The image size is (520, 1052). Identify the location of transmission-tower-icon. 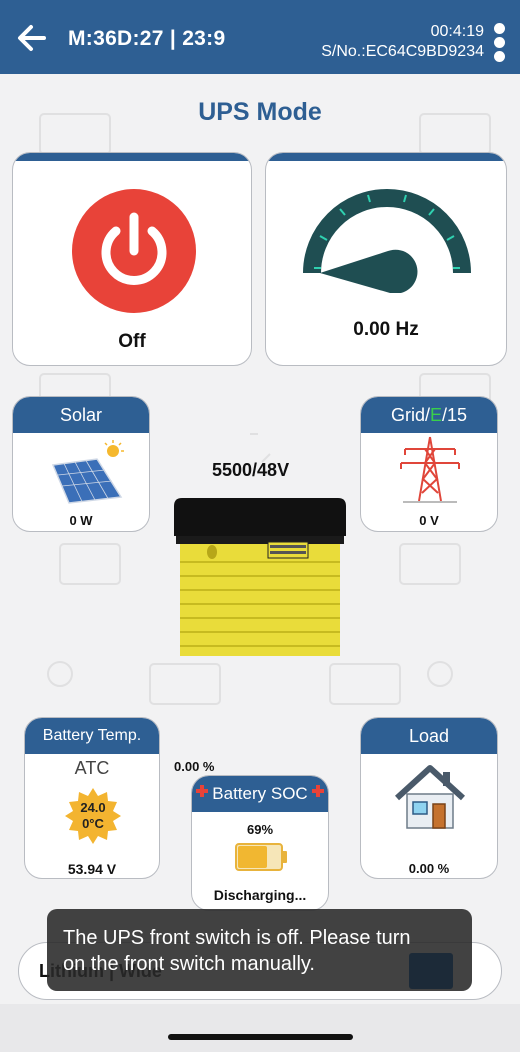
(430, 469).